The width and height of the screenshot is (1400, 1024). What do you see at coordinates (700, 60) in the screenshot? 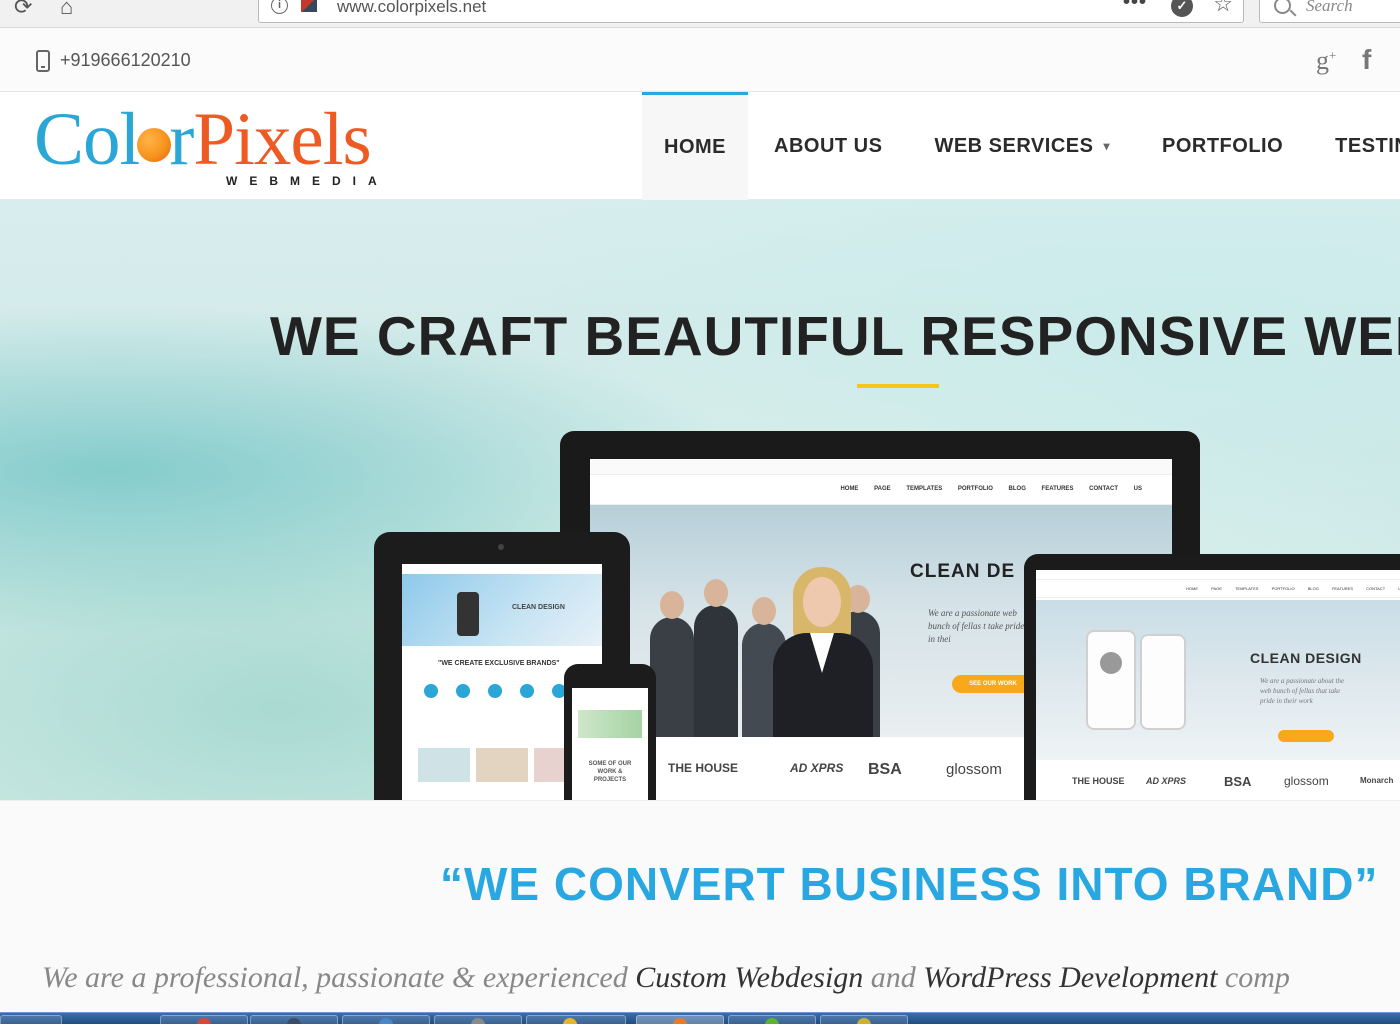
I see `contact-bar: +919666120210 g+ f` at bounding box center [700, 60].